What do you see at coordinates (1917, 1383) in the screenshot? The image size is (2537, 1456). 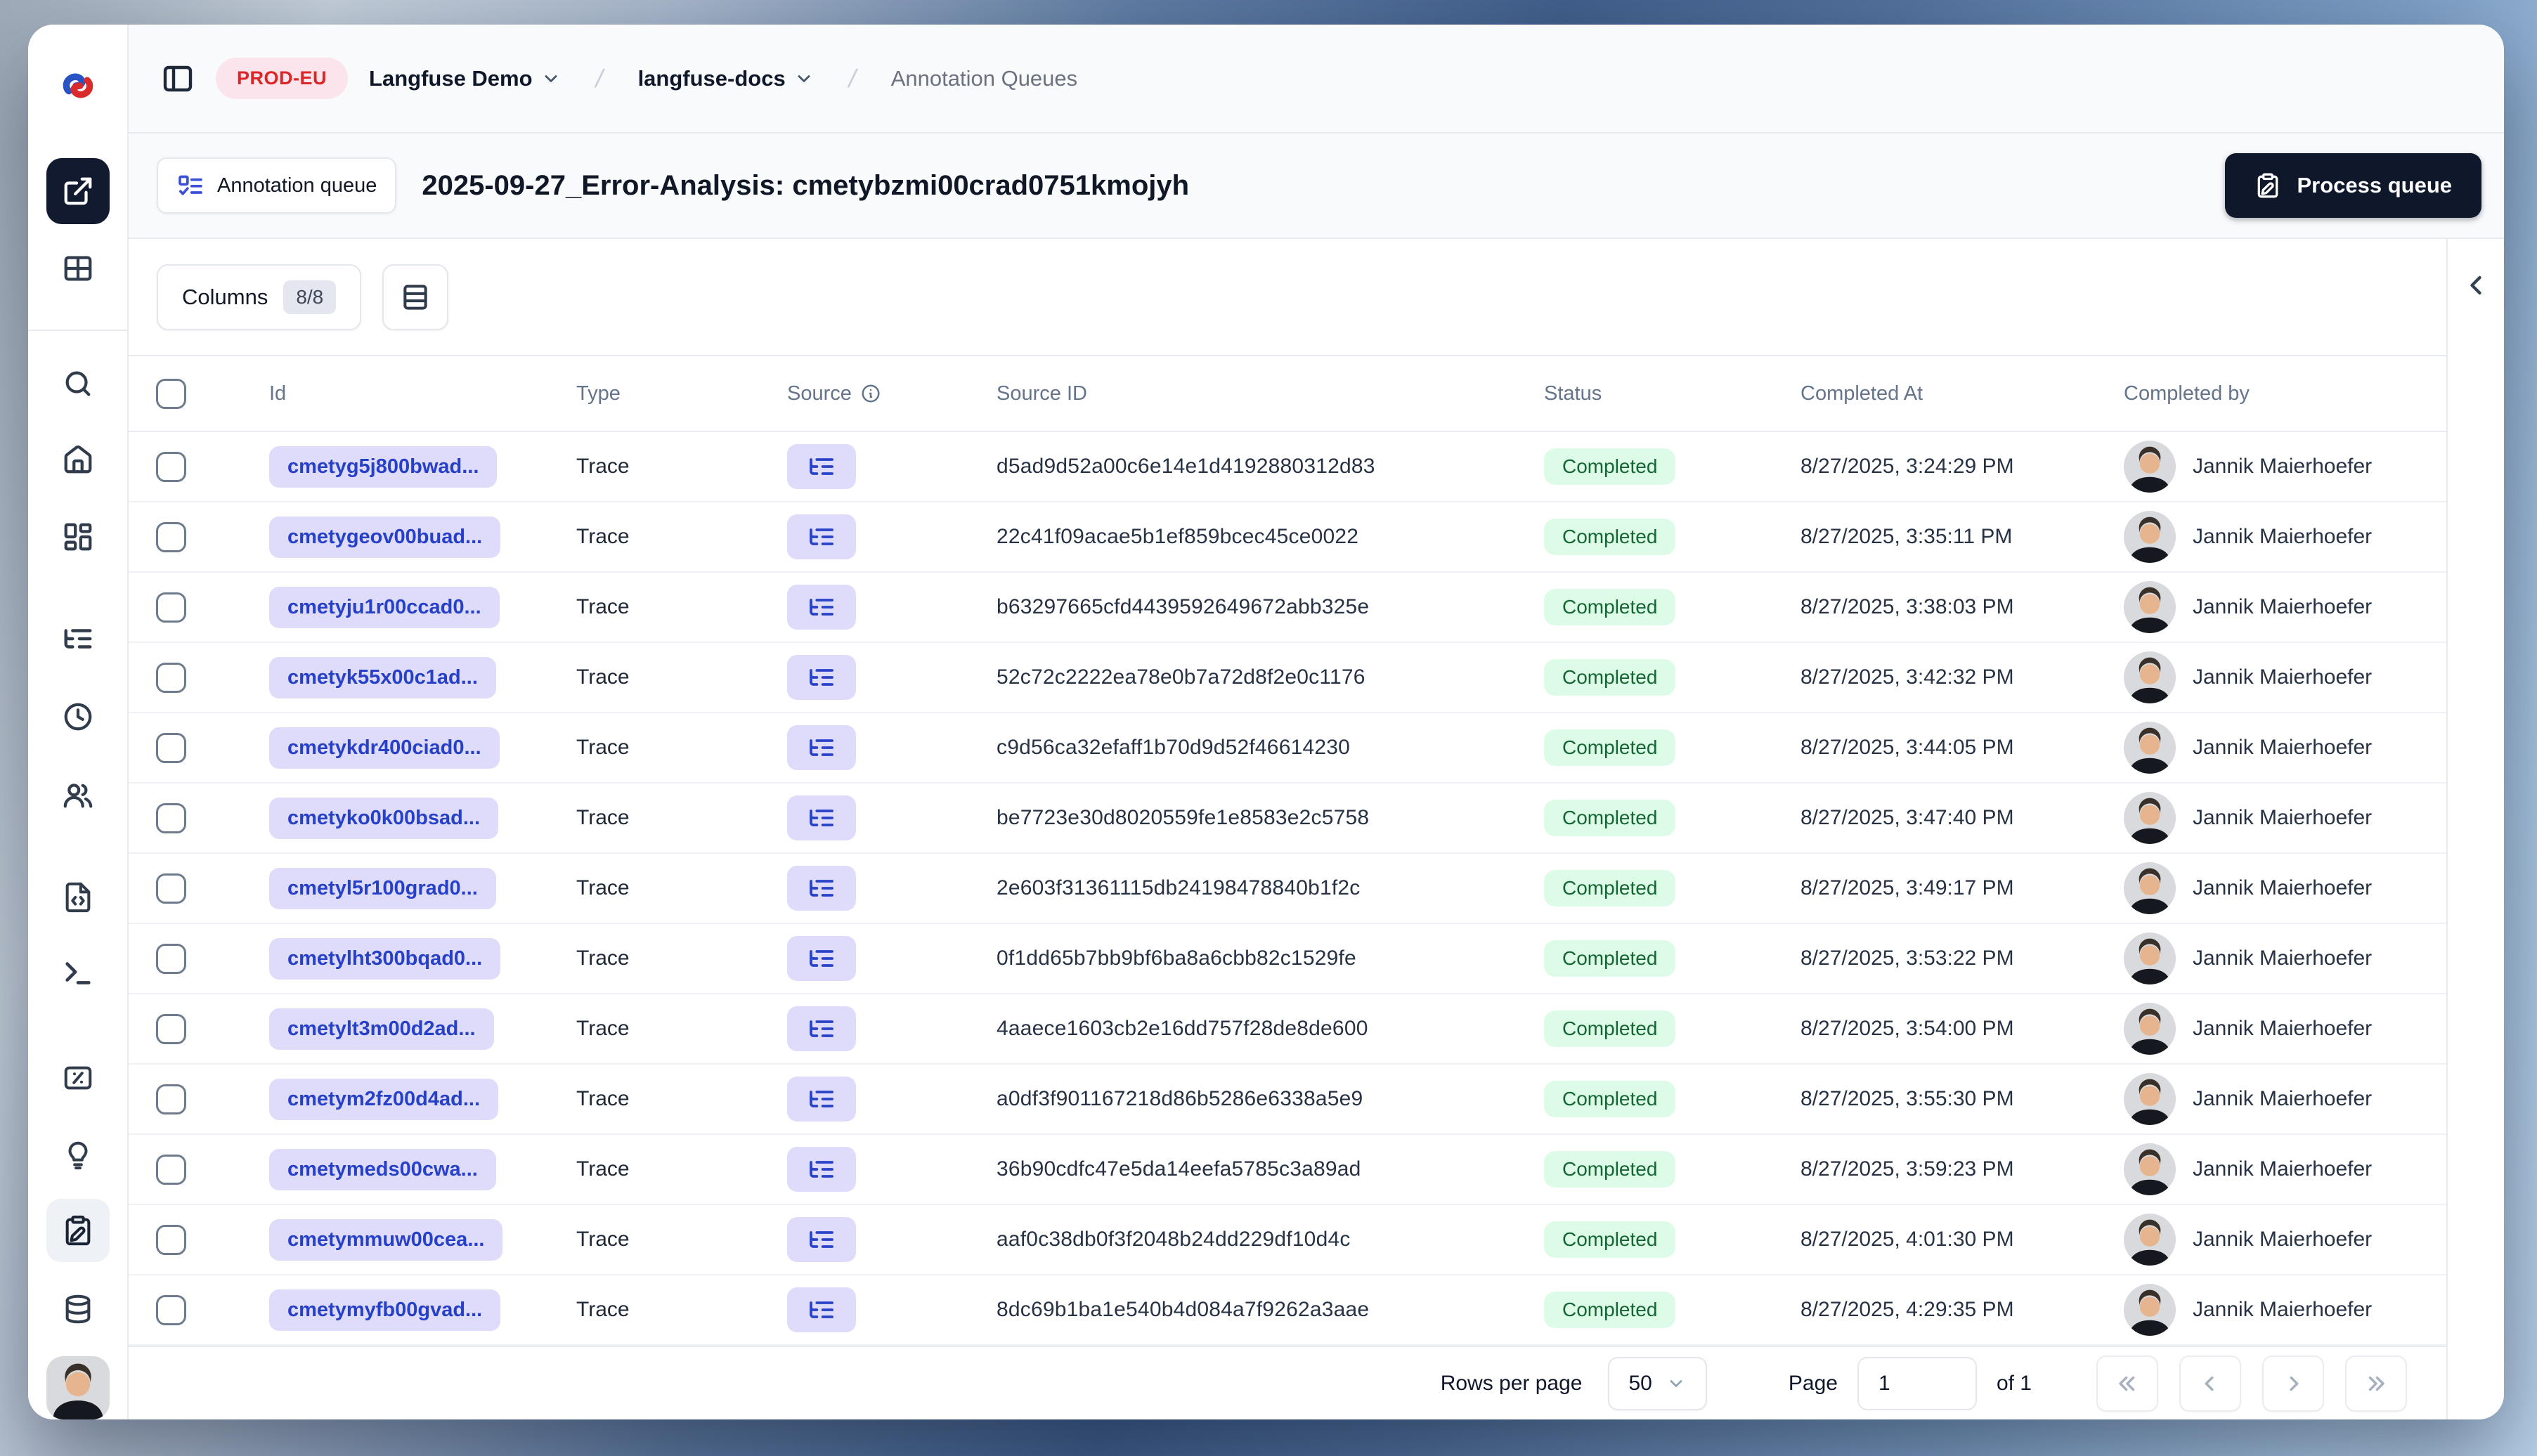 I see `page-number-input` at bounding box center [1917, 1383].